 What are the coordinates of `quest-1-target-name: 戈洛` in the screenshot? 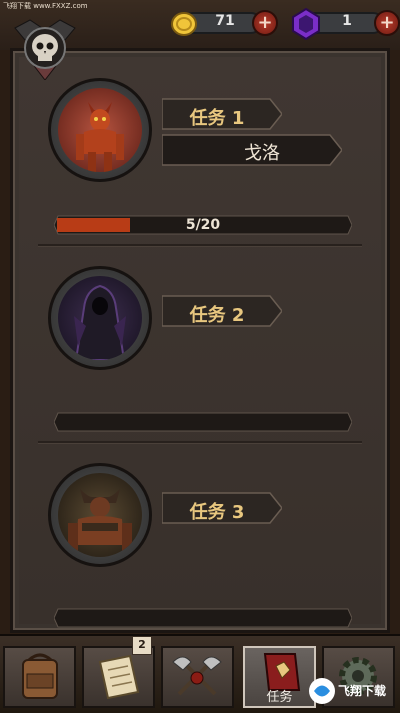 It's located at (262, 153).